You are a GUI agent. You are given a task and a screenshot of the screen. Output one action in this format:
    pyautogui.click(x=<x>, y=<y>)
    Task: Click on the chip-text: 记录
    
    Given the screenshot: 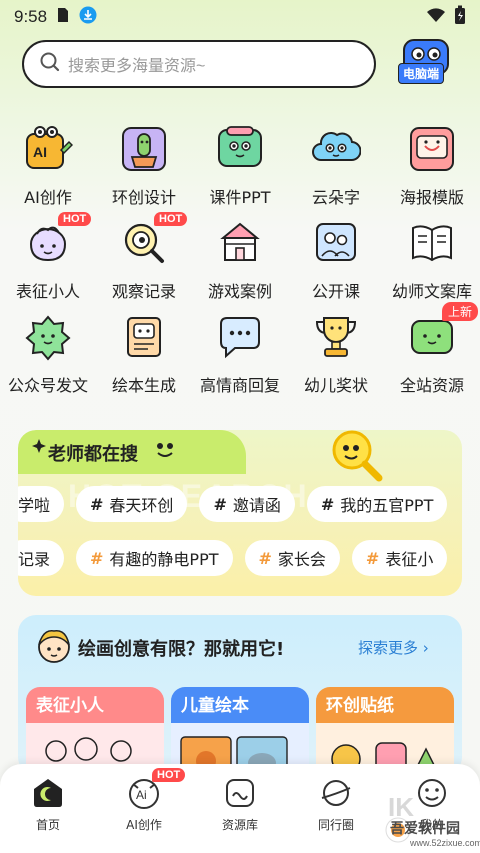 What is the action you would take?
    pyautogui.click(x=34, y=559)
    